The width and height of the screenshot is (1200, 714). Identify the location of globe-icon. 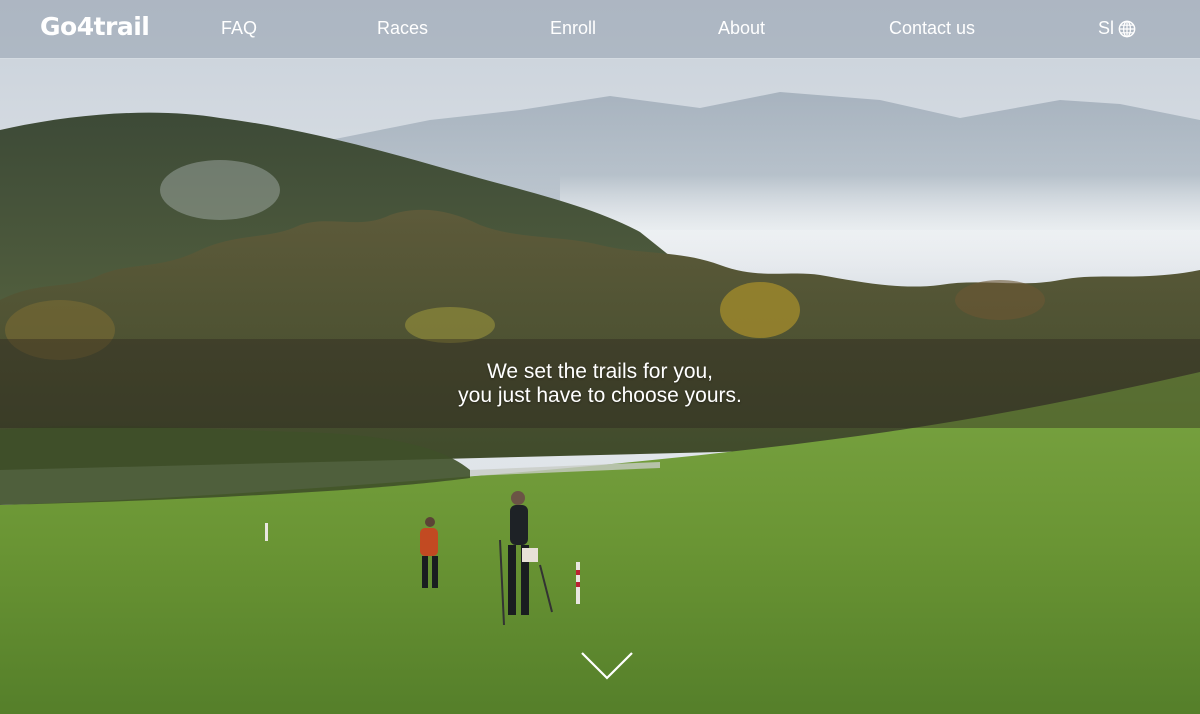
(1127, 28).